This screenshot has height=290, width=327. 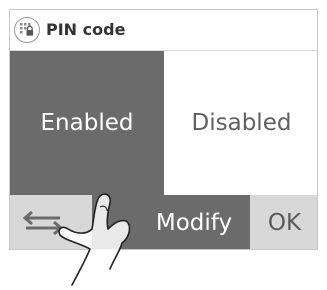 I want to click on disabled-option-label: Disabled, so click(x=241, y=123).